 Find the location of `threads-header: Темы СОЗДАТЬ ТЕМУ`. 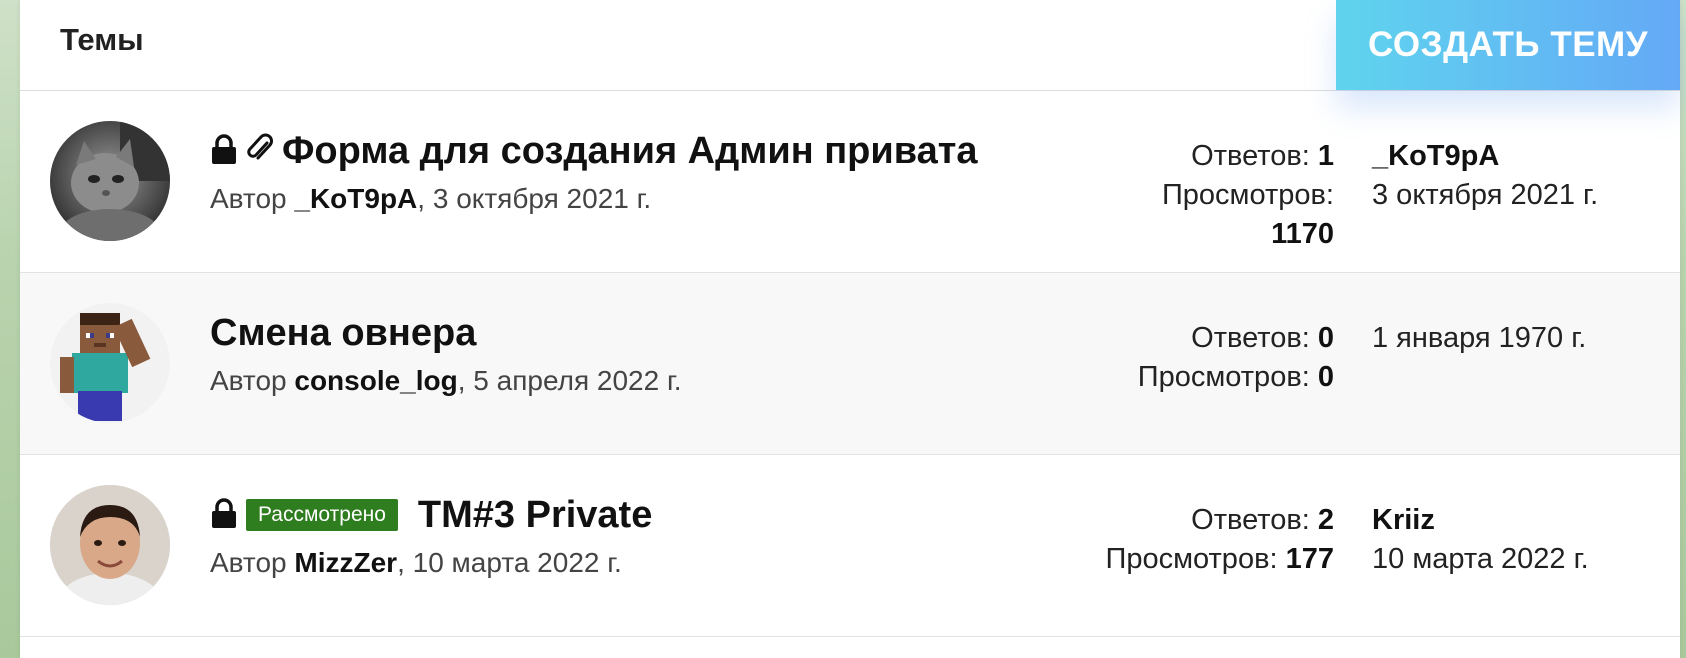

threads-header: Темы СОЗДАТЬ ТЕМУ is located at coordinates (850, 45).